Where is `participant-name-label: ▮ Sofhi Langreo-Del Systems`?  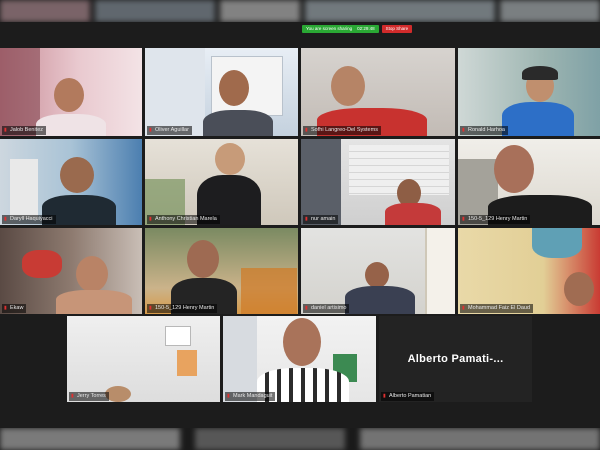
participant-name-label: ▮ Sofhi Langreo-Del Systems is located at coordinates (342, 130).